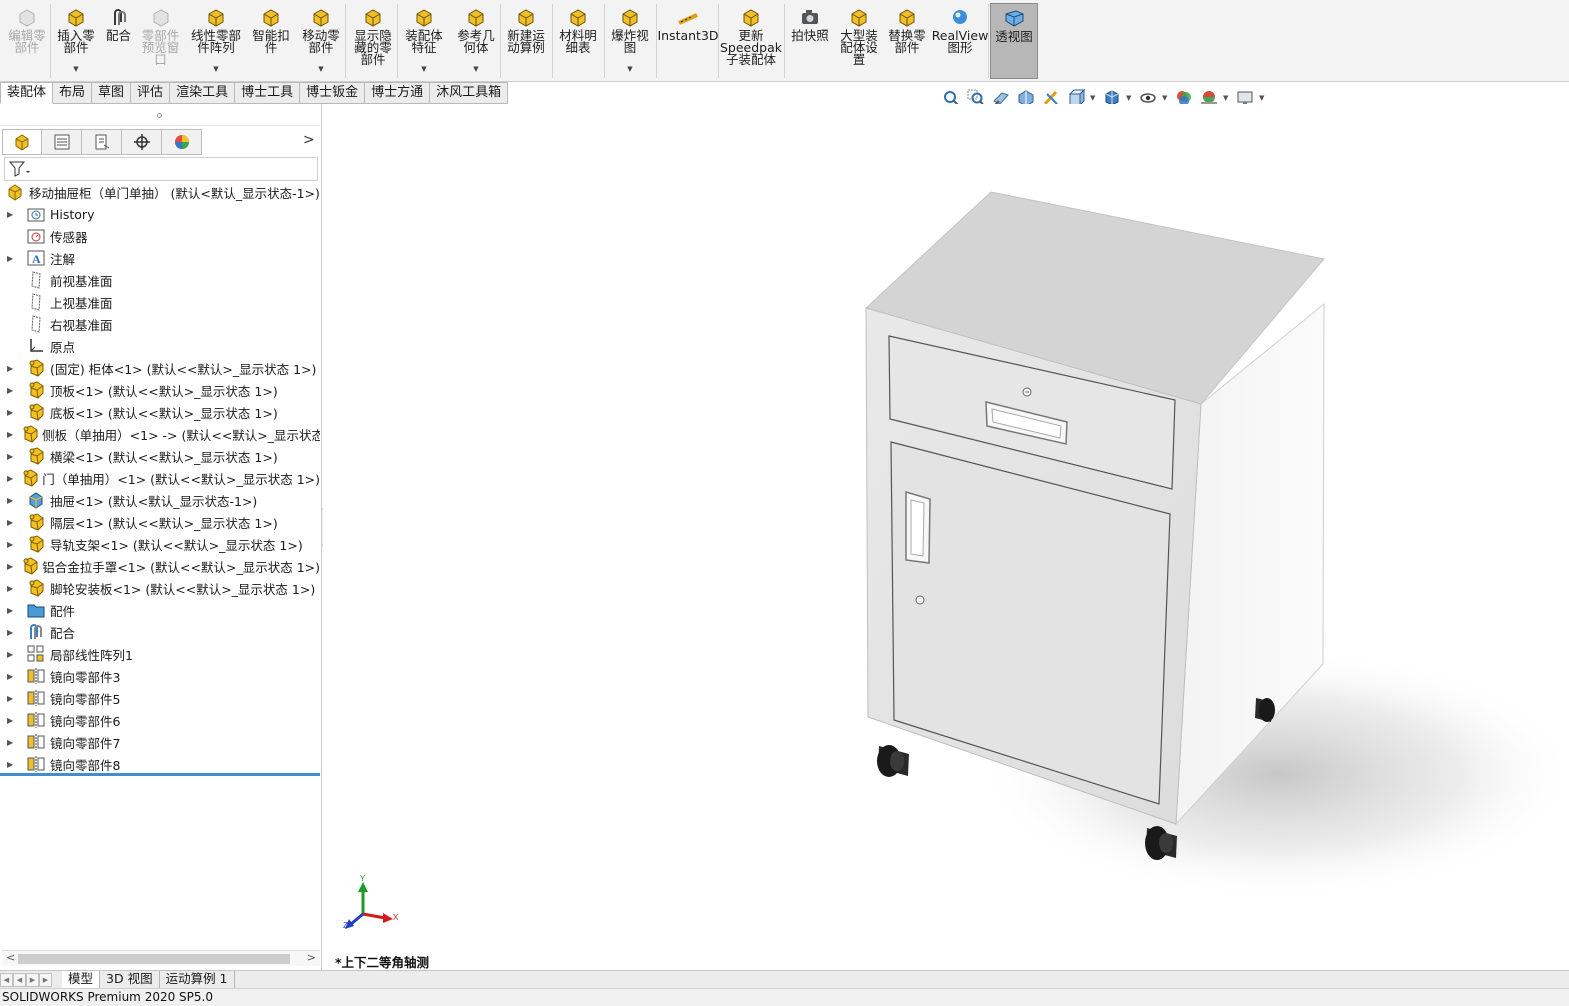 This screenshot has height=1006, width=1569. Describe the element at coordinates (10, 957) in the screenshot. I see `scroll-left-icon: <` at that location.